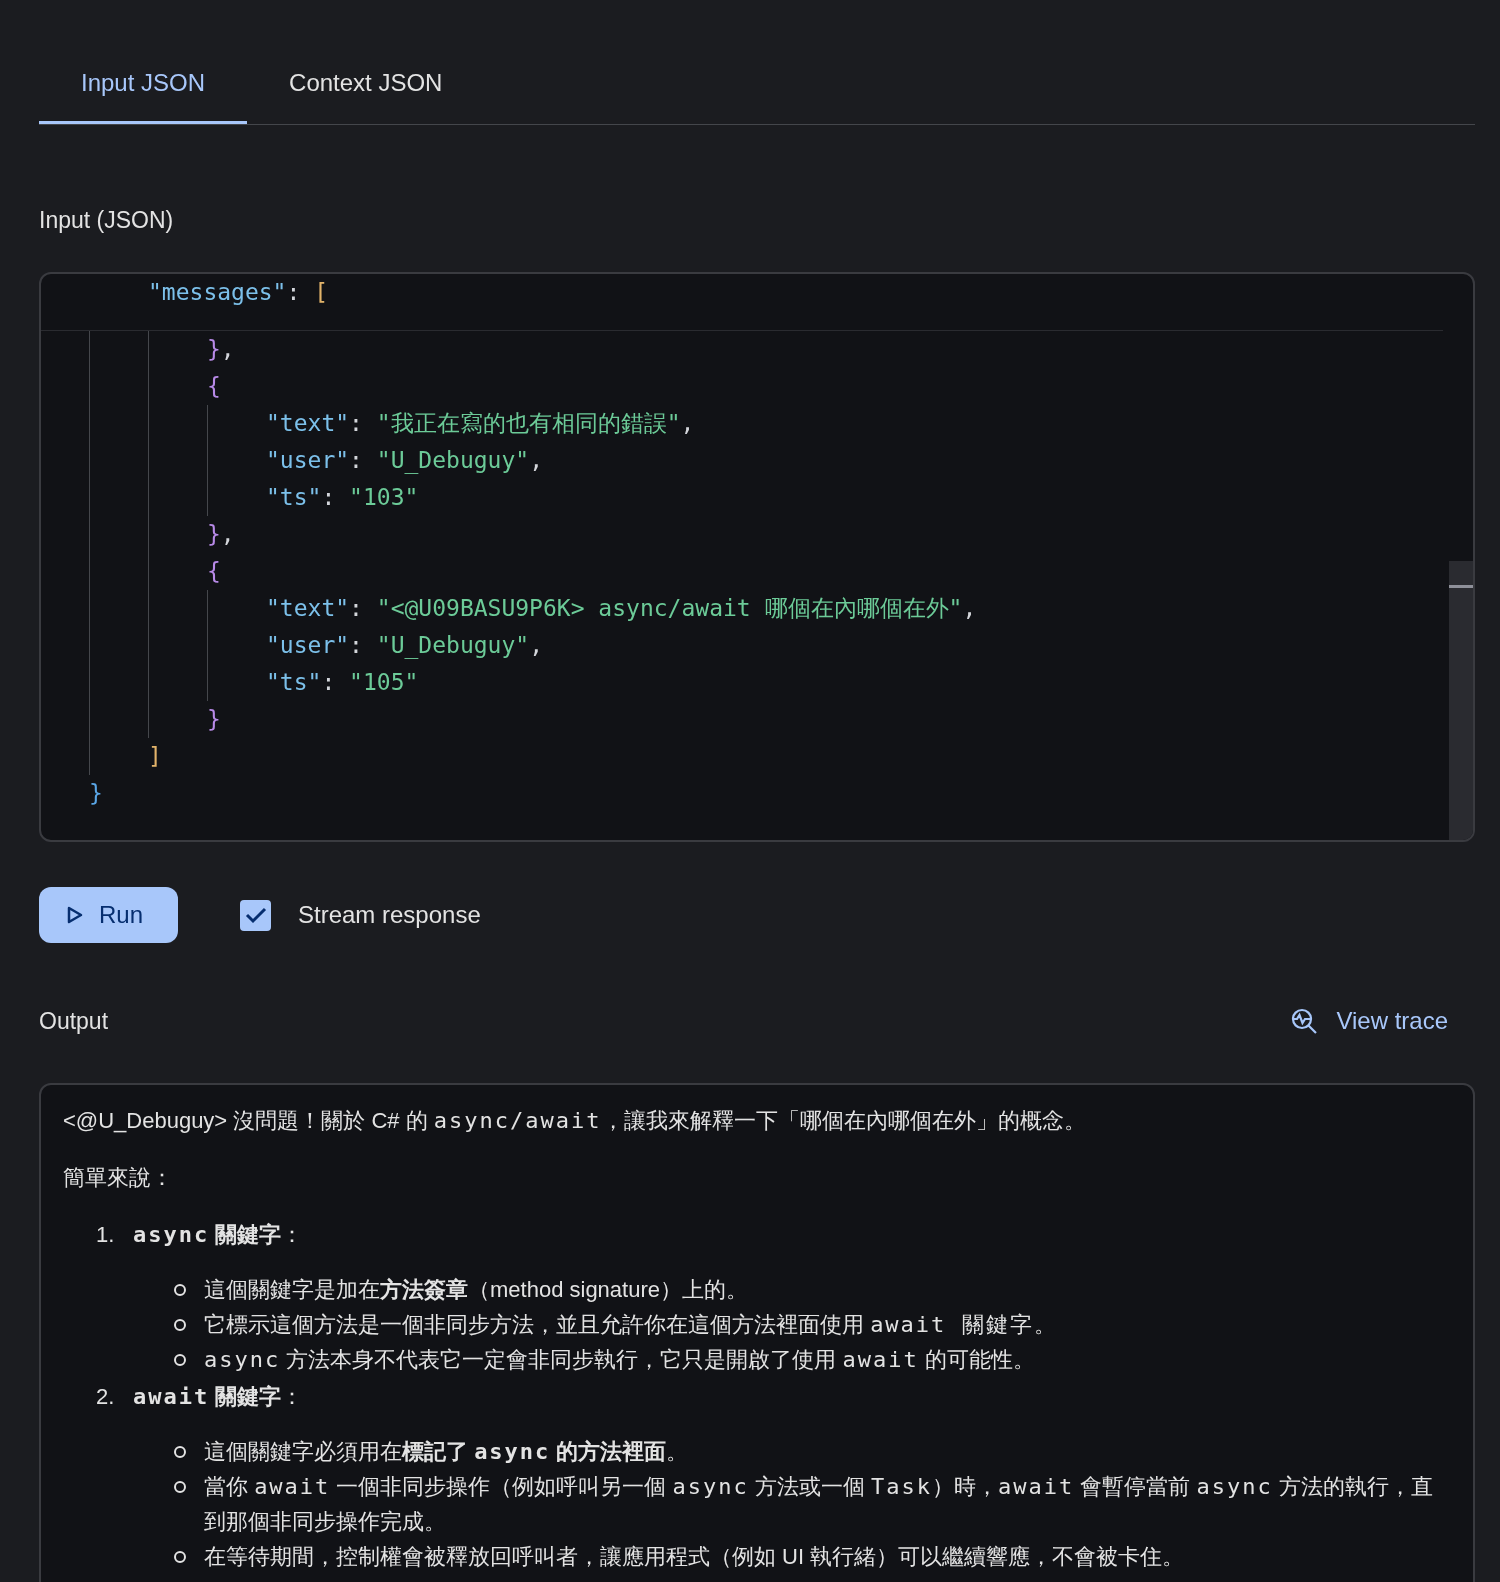  What do you see at coordinates (118, 1178) in the screenshot?
I see `output-paragraph: 簡單來說：` at bounding box center [118, 1178].